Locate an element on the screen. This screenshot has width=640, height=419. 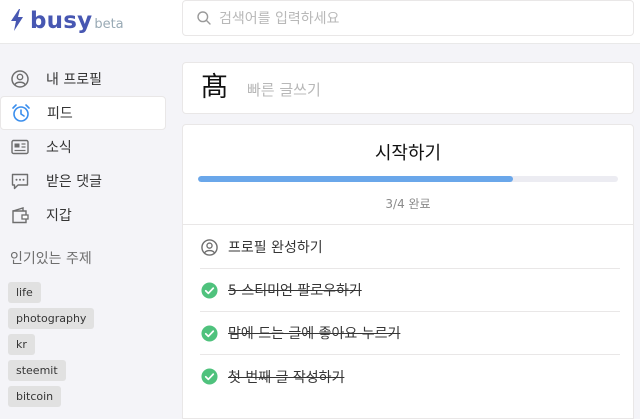
wallet-icon is located at coordinates (20, 215).